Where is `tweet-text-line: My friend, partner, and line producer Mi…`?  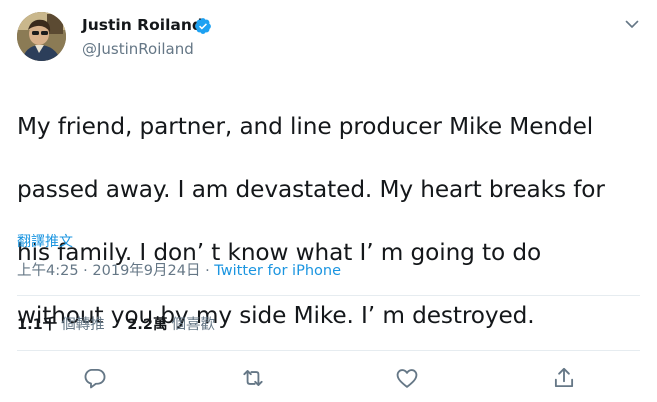
tweet-text-line: My friend, partner, and line producer Mi… is located at coordinates (305, 126).